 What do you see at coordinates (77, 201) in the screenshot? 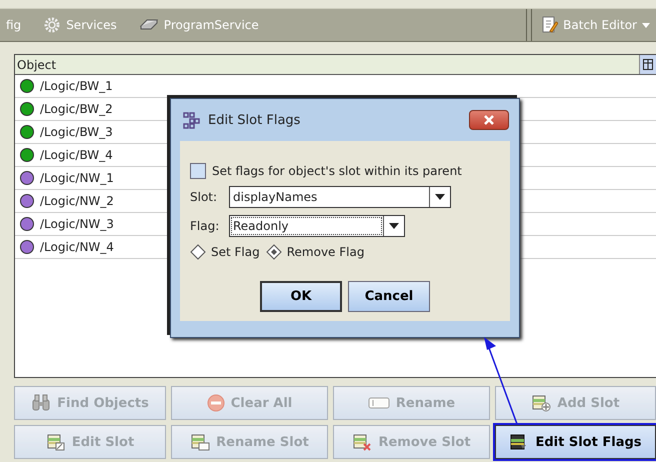
I see `object-name: /Logic/NW_2` at bounding box center [77, 201].